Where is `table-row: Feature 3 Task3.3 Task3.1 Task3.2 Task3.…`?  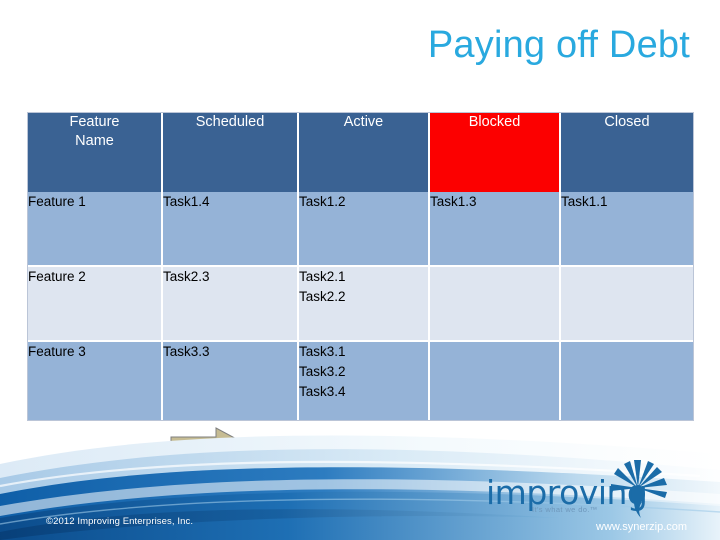
table-row: Feature 3 Task3.3 Task3.1 Task3.2 Task3.… is located at coordinates (360, 381).